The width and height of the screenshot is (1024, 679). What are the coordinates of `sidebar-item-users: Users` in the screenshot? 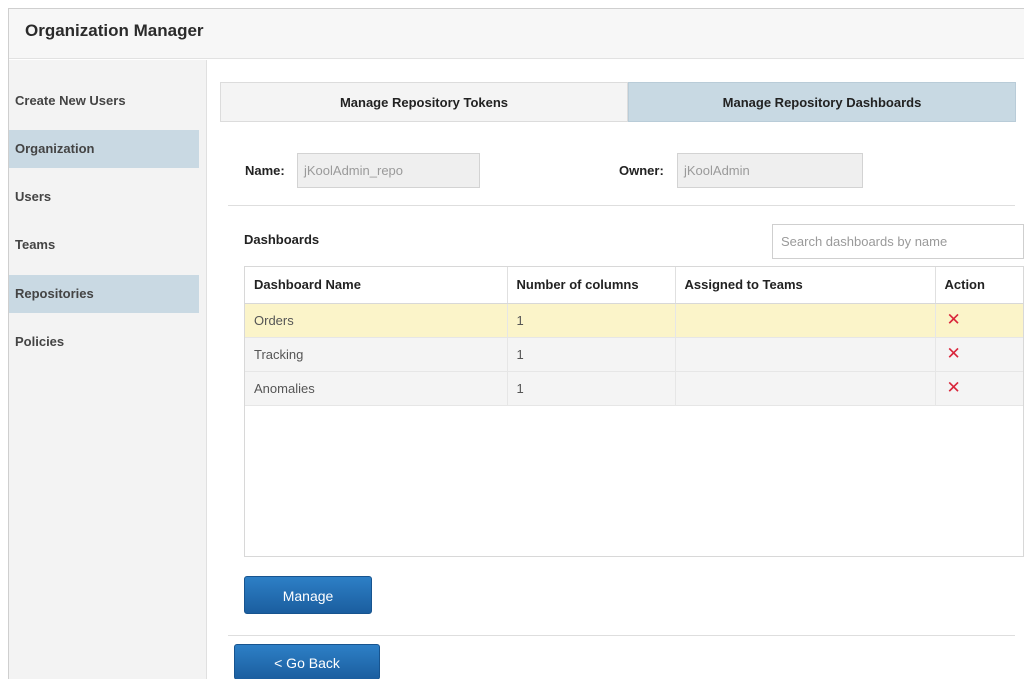 It's located at (104, 197).